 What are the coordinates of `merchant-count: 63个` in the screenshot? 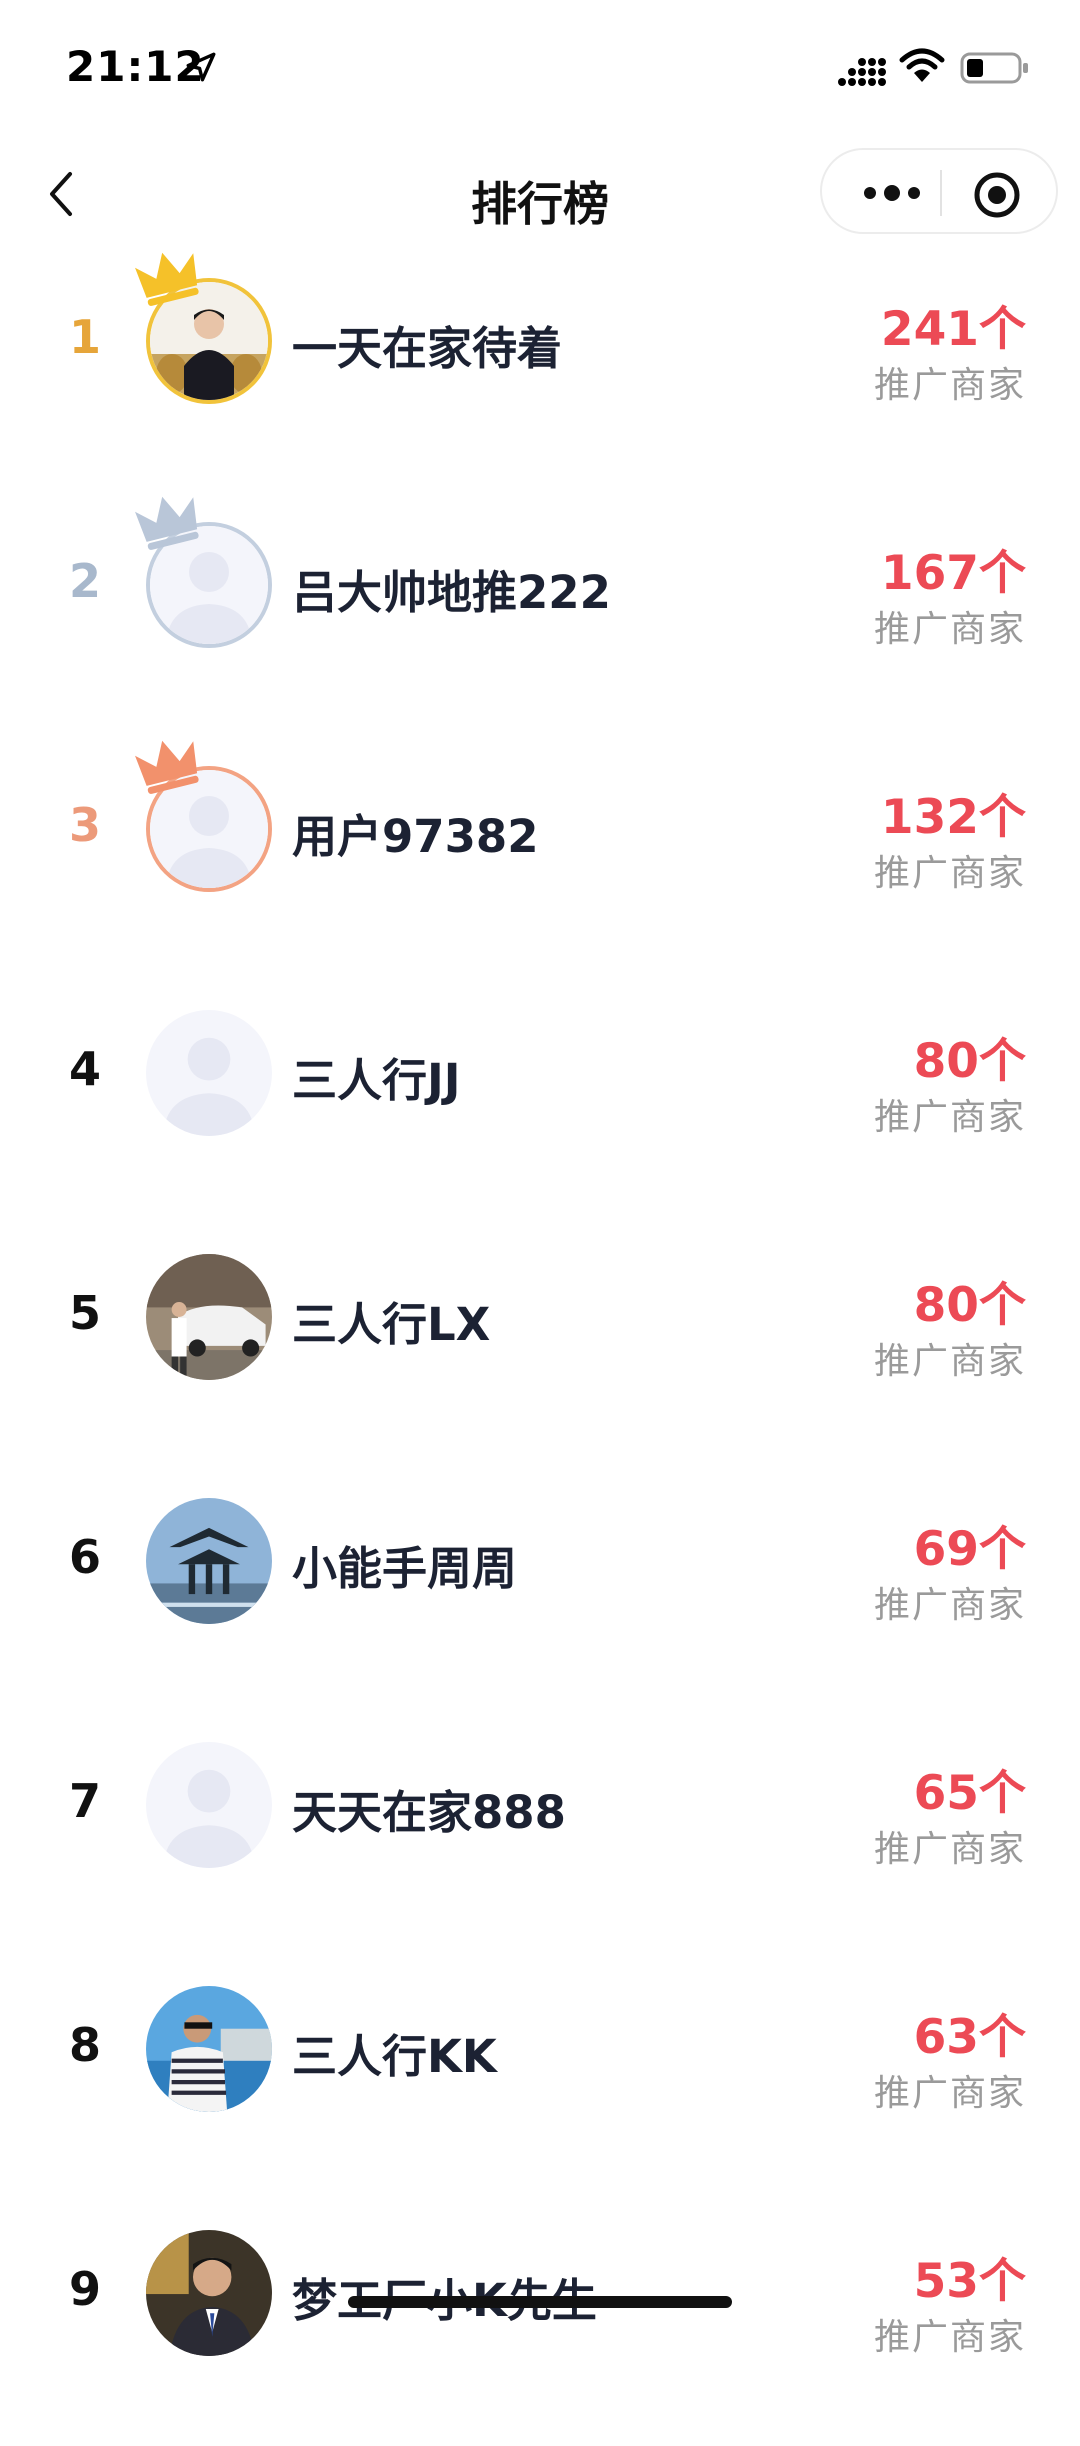 It's located at (969, 2037).